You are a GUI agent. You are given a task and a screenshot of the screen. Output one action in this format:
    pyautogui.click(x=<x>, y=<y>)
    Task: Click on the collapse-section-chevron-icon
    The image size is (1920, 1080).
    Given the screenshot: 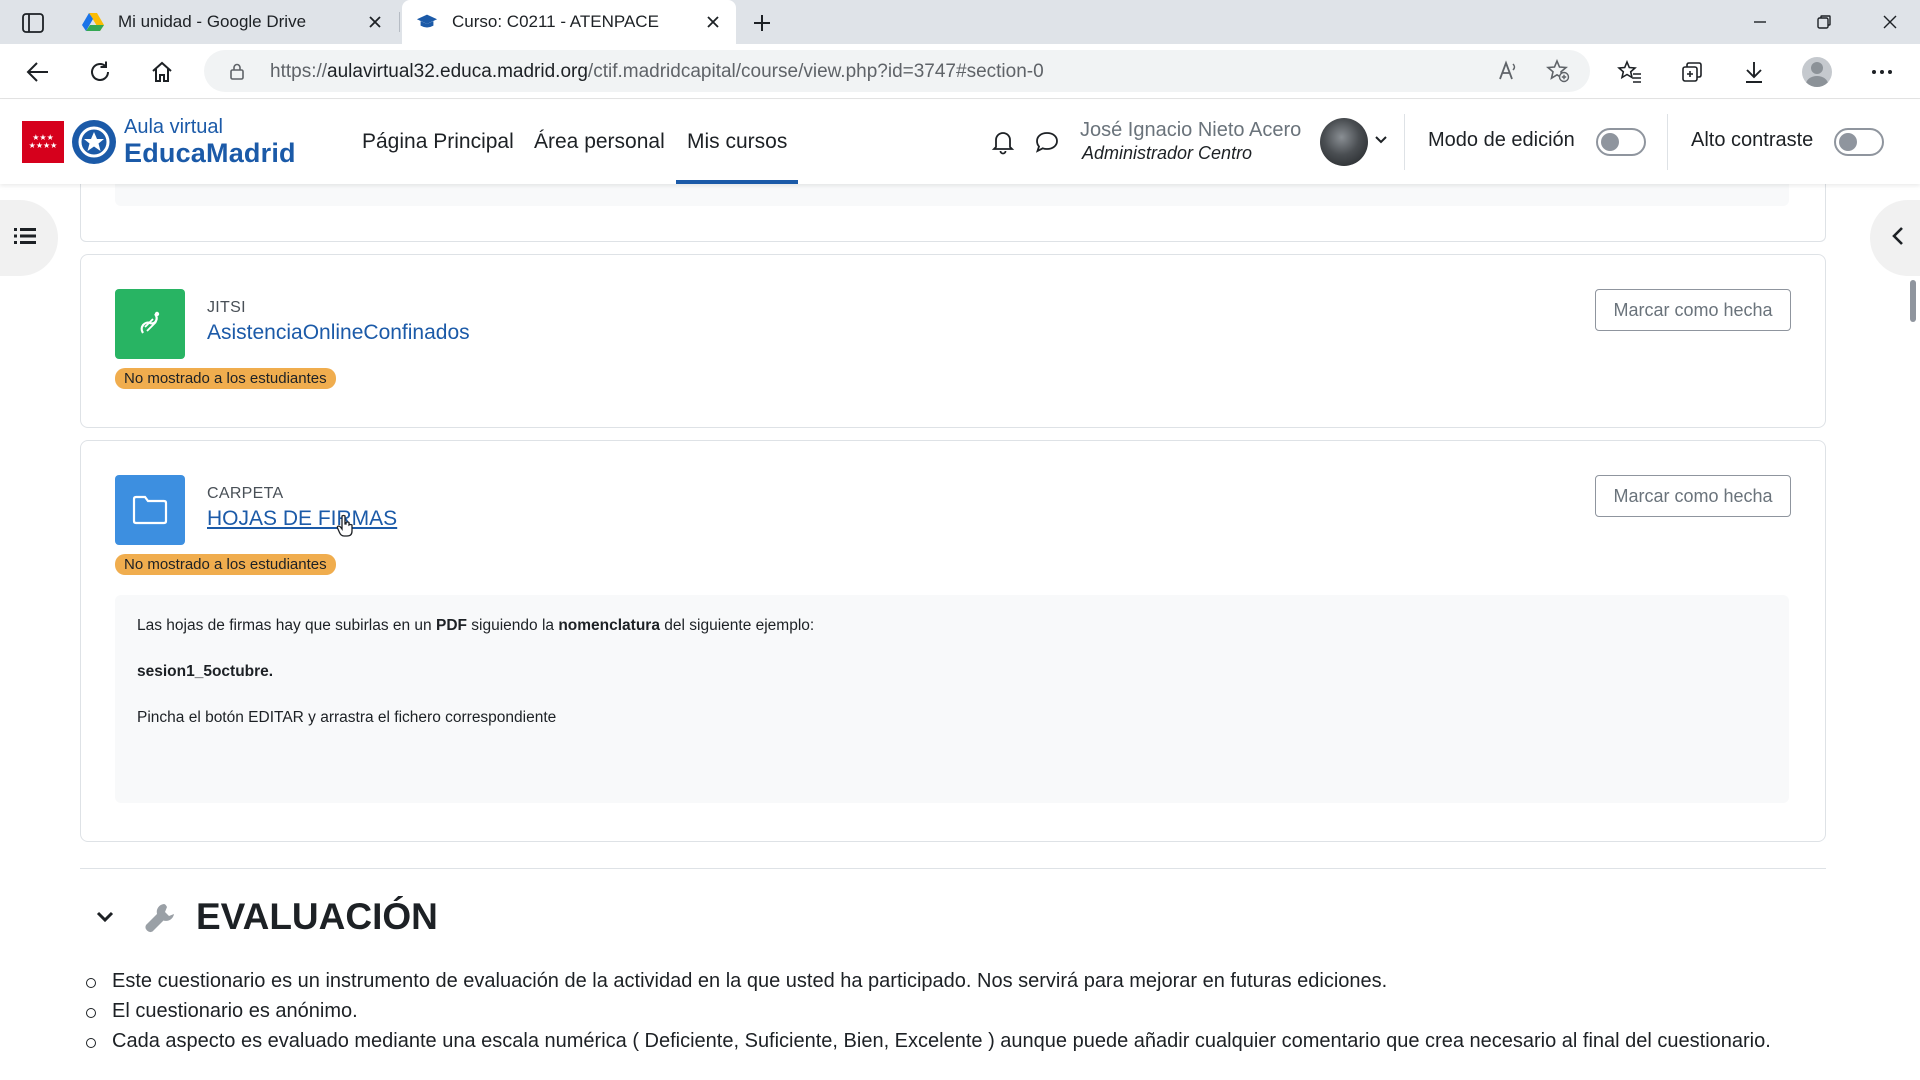 What is the action you would take?
    pyautogui.click(x=105, y=917)
    